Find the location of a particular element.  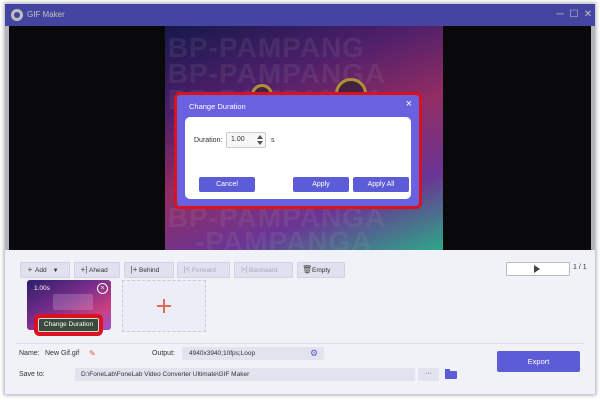

empty-label: Empty is located at coordinates (321, 270).